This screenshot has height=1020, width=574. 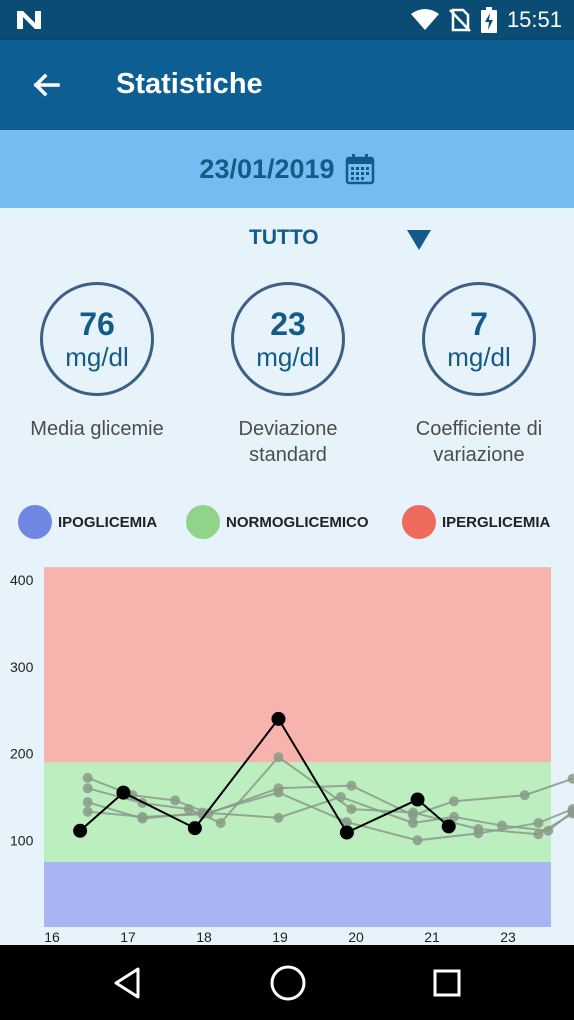 What do you see at coordinates (496, 522) in the screenshot?
I see `legend-label: IPERGLICEMIA` at bounding box center [496, 522].